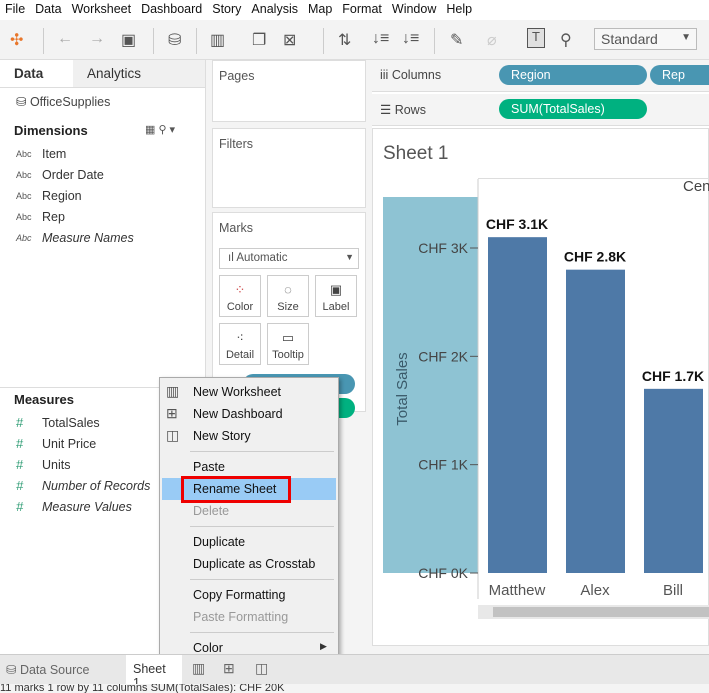  What do you see at coordinates (673, 376) in the screenshot?
I see `data-label: CHF 1.7K` at bounding box center [673, 376].